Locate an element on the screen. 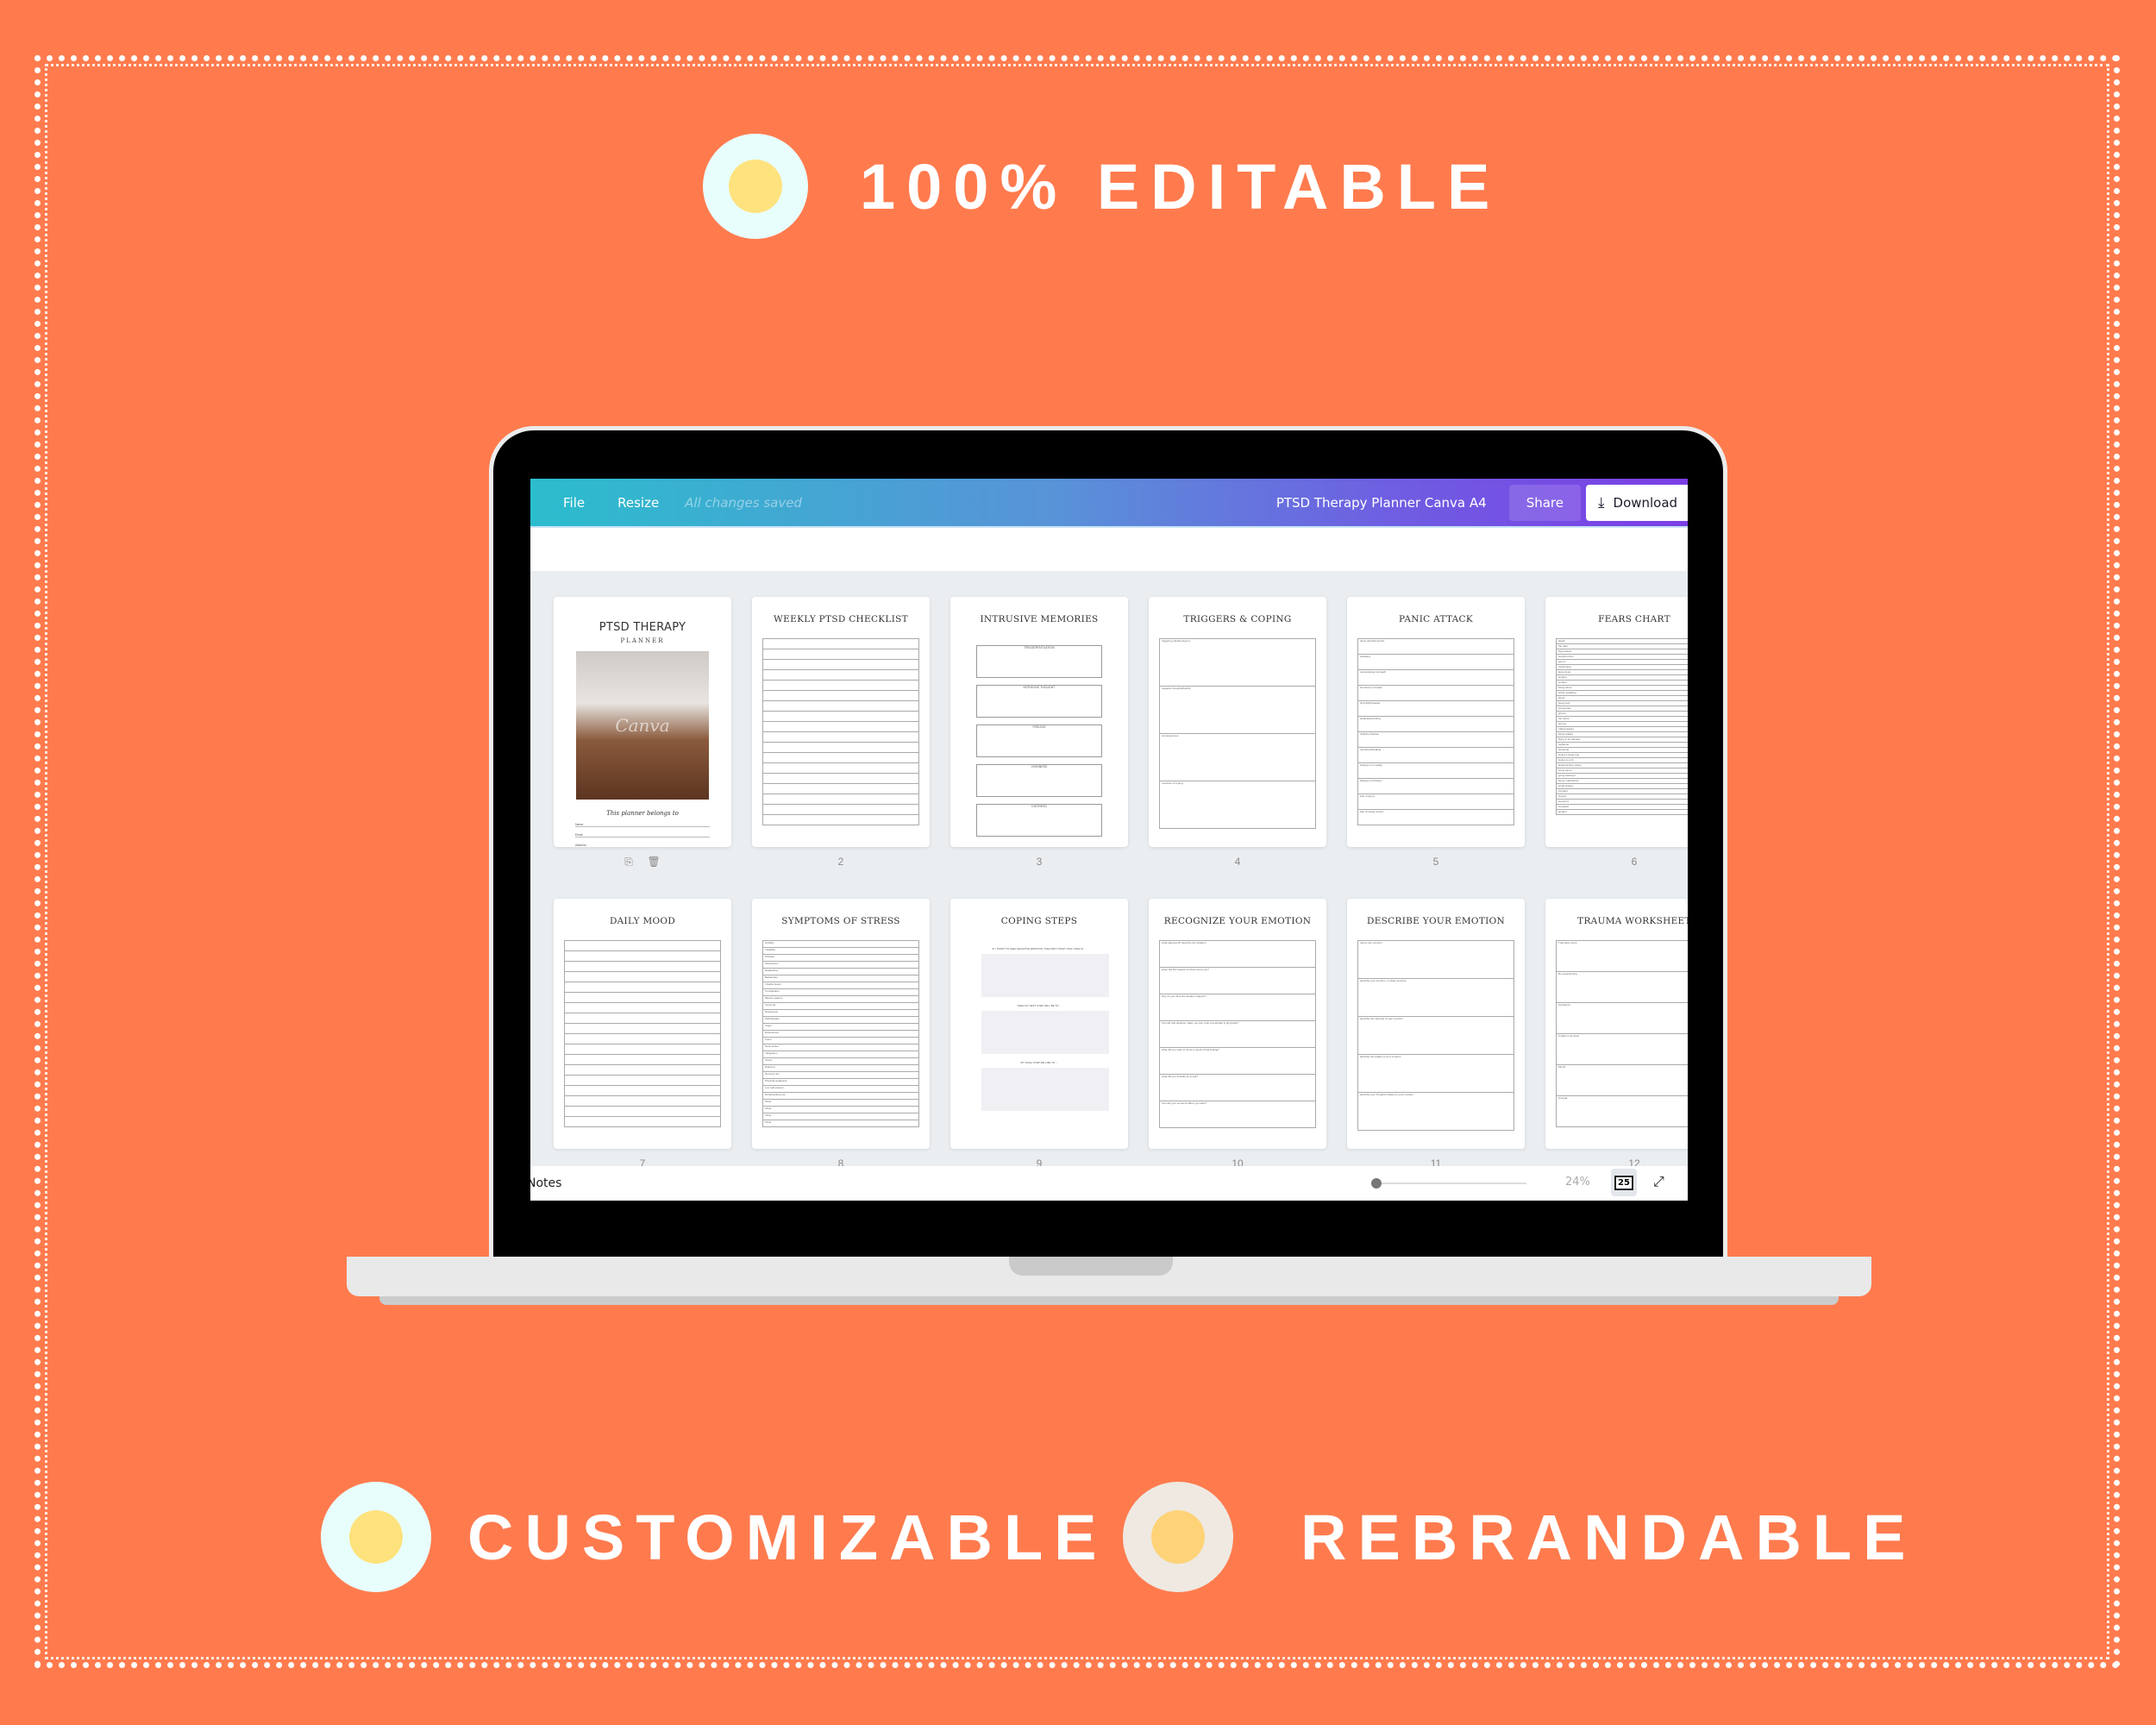  table-row: Muscle spasms is located at coordinates (840, 1000).